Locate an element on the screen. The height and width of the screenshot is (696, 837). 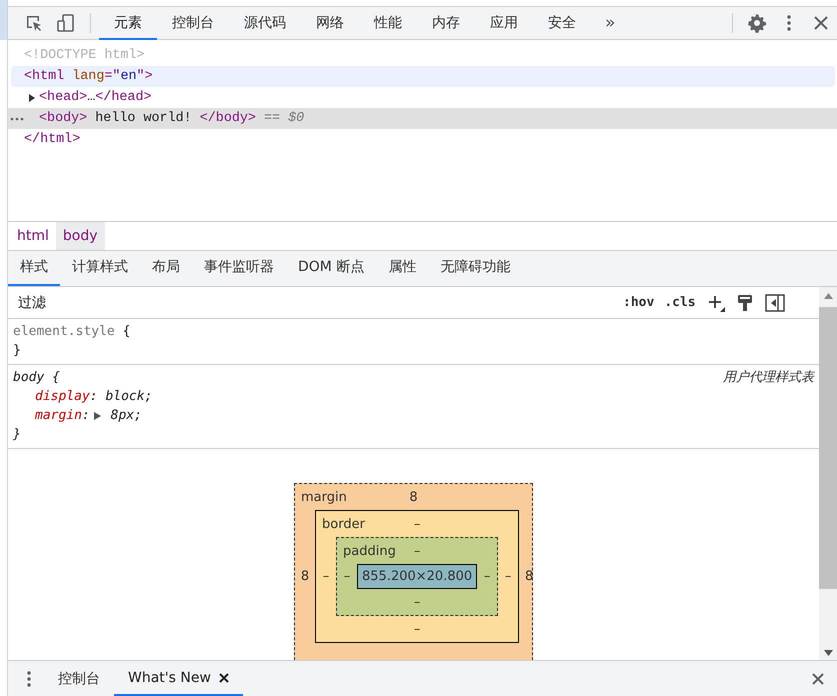
more-tabs-button: » is located at coordinates (610, 23).